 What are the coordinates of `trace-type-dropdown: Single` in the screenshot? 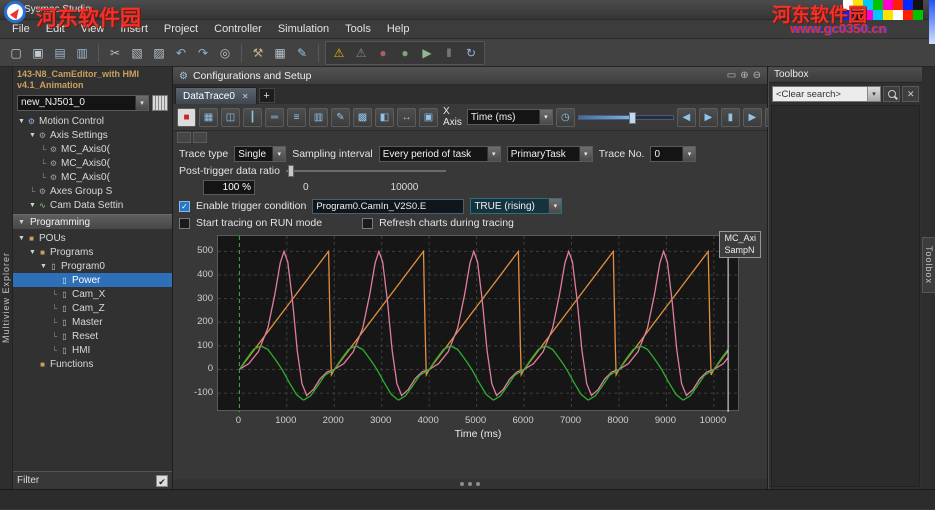 It's located at (260, 154).